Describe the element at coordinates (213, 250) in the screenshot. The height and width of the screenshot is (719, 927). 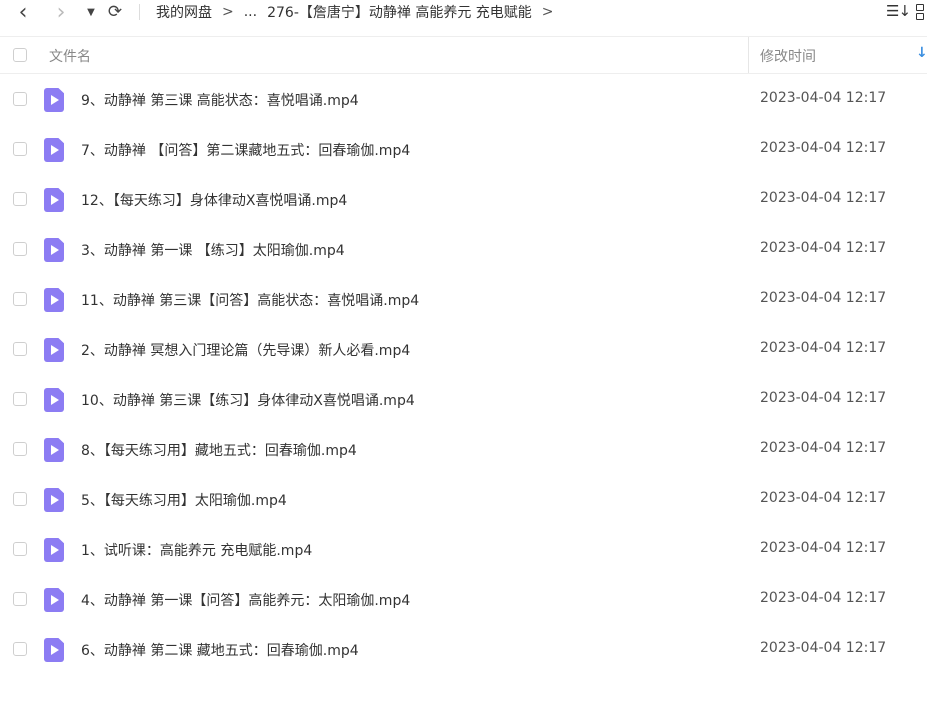
I see `file-name: 3、动静禅 第一课 【练习】太阳瑜伽.mp4` at that location.